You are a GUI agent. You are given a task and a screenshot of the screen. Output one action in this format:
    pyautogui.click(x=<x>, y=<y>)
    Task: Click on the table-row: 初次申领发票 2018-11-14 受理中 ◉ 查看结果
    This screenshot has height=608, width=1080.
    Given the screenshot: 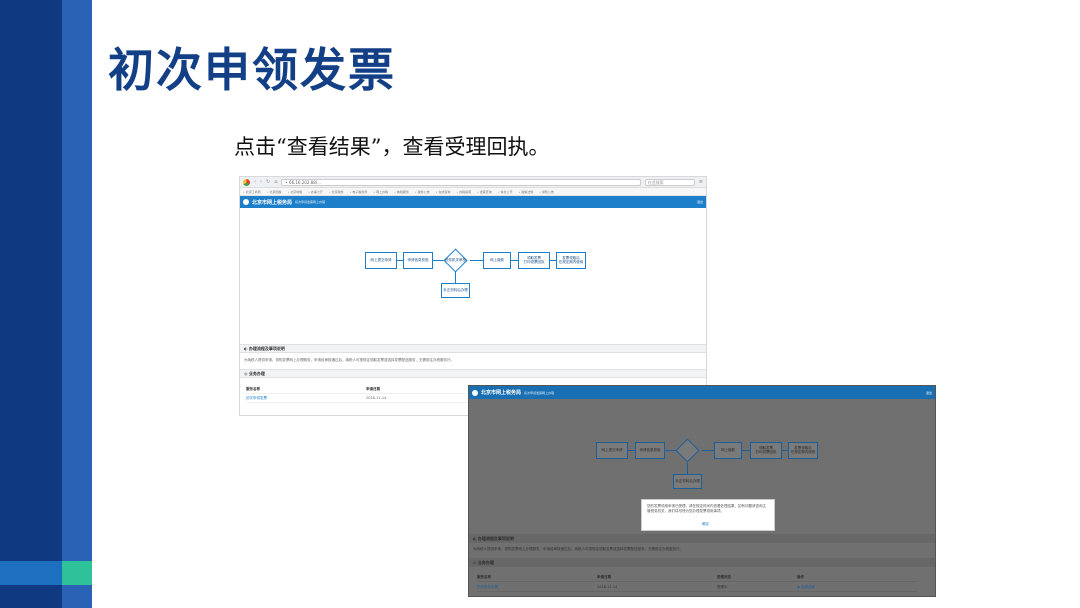 What is the action you would take?
    pyautogui.click(x=697, y=587)
    